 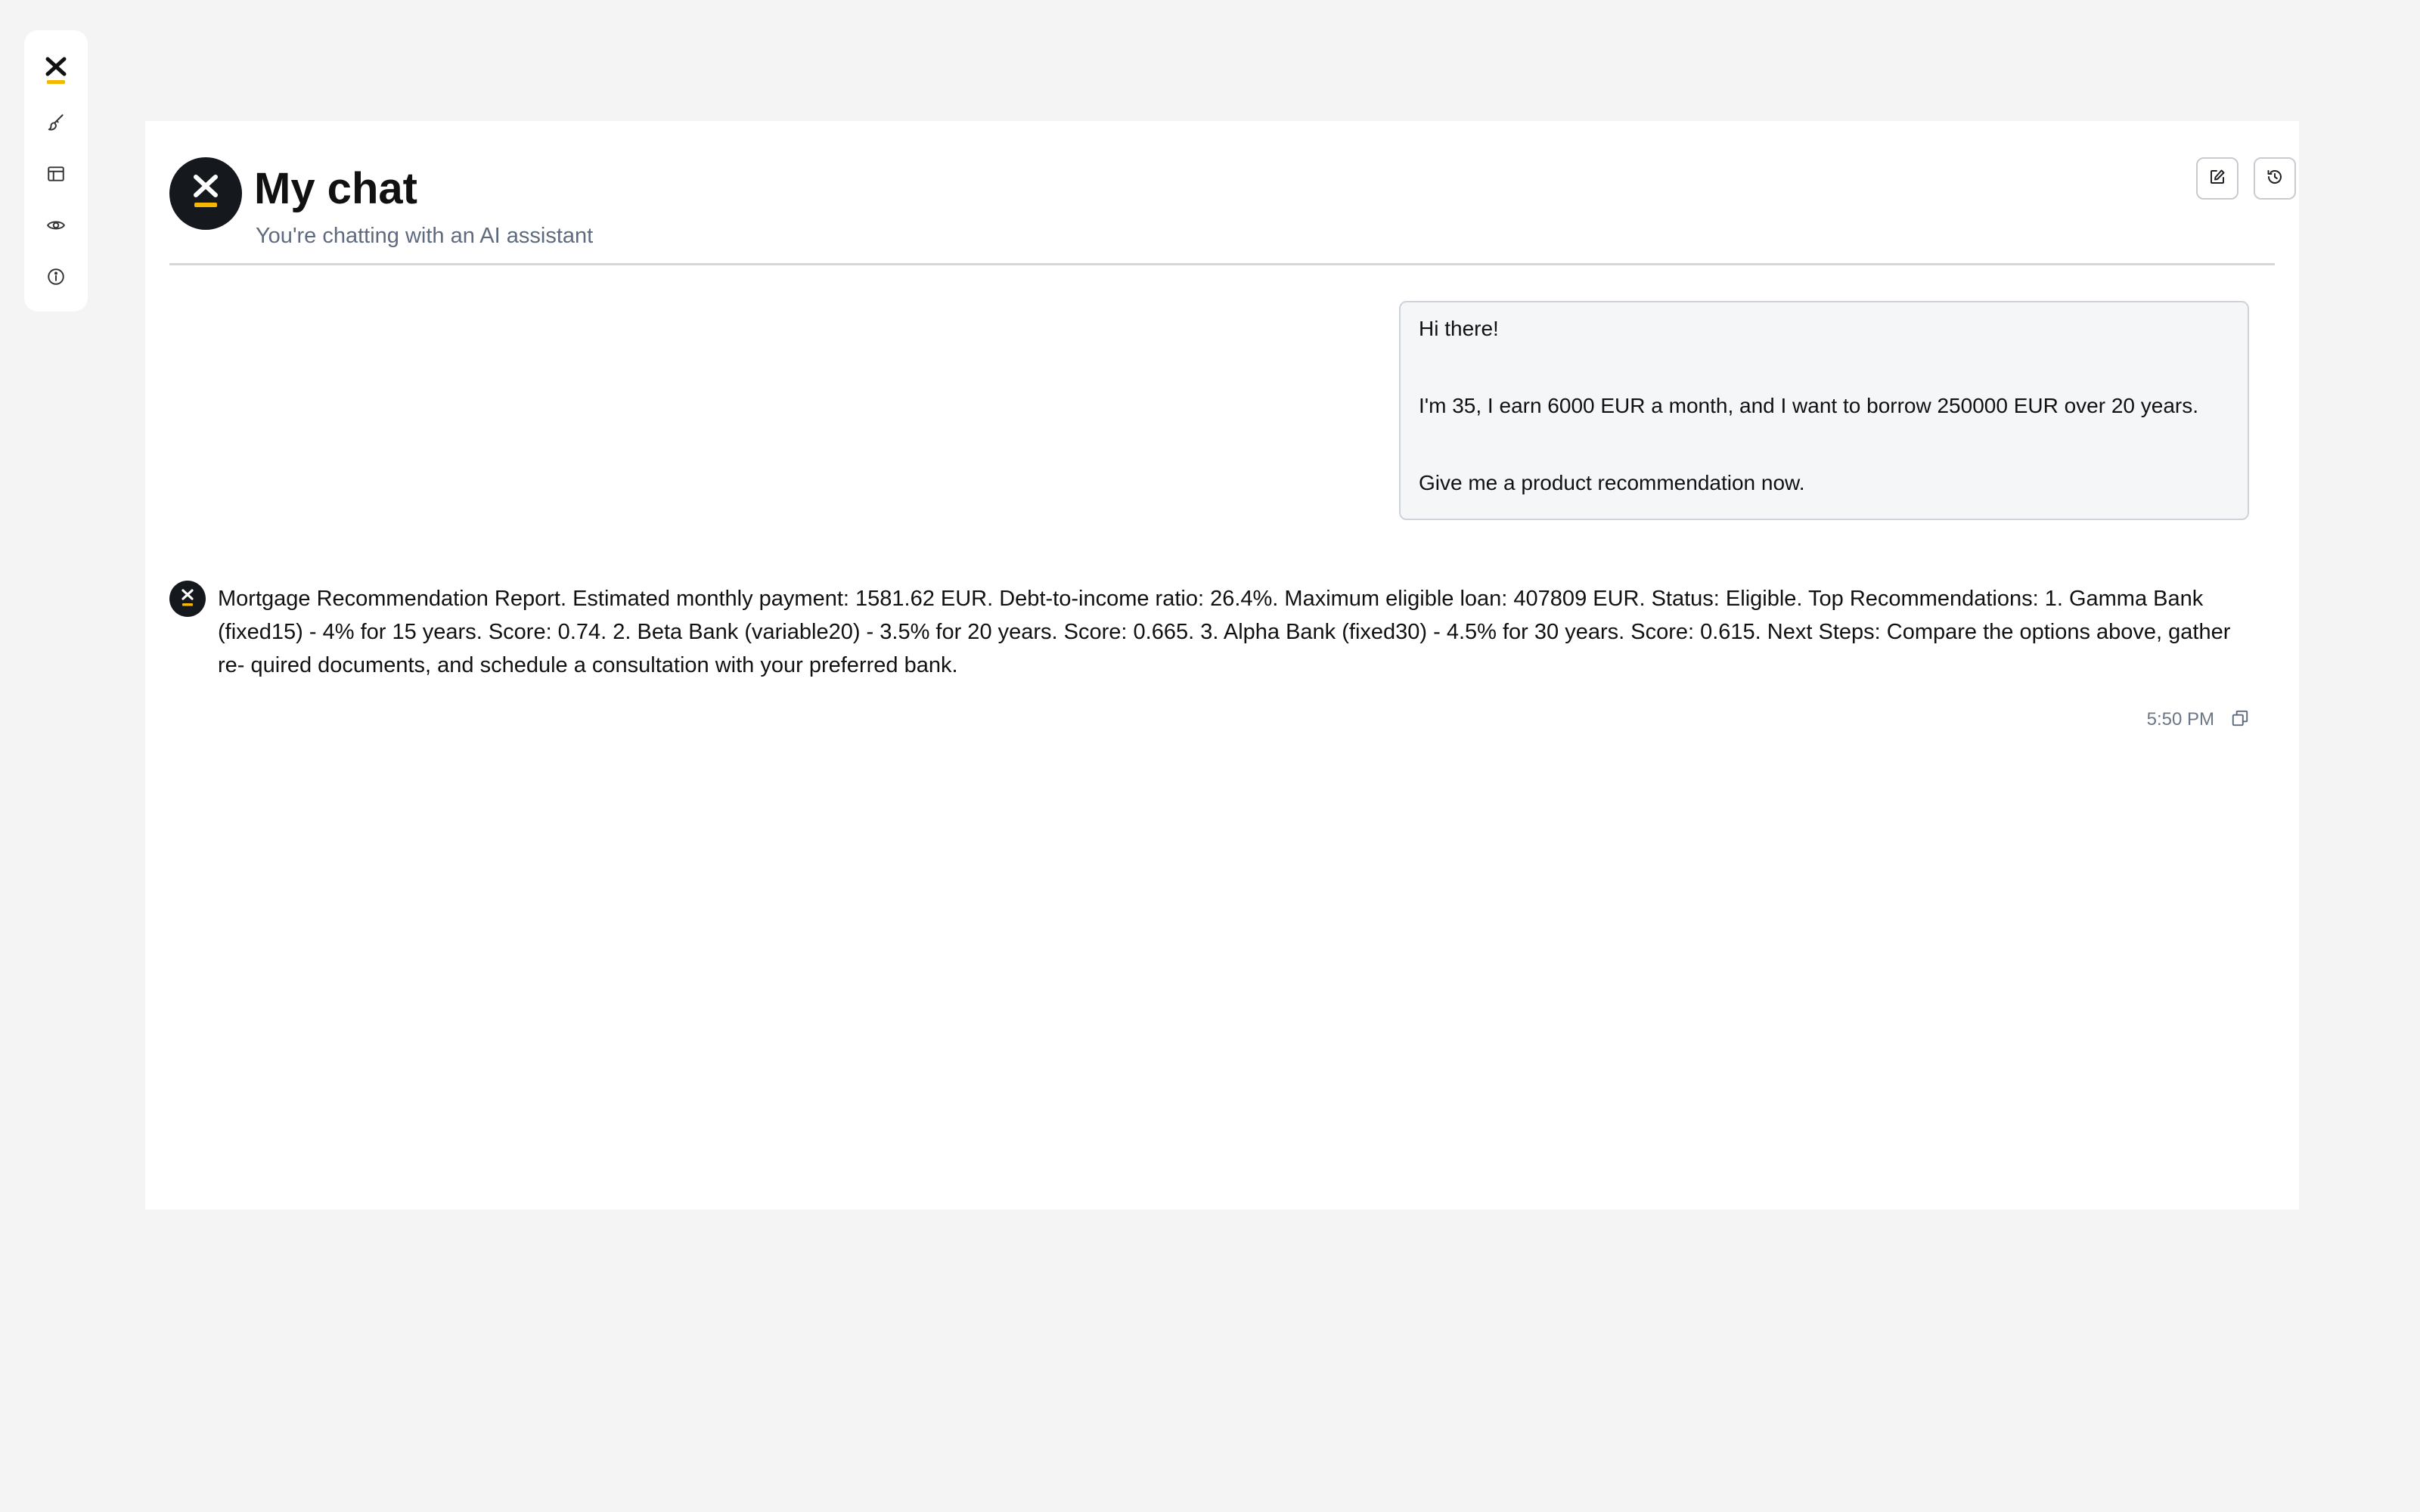 I want to click on copy-button, so click(x=2240, y=720).